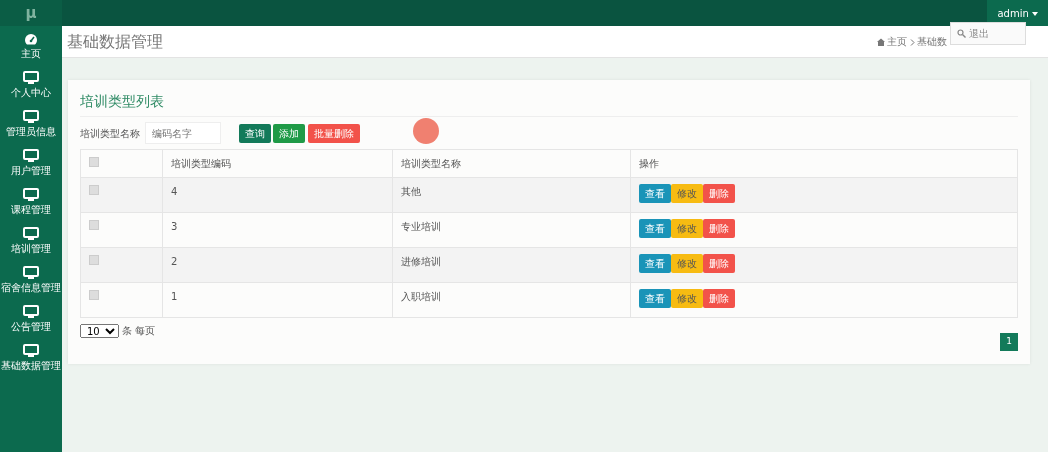  What do you see at coordinates (1017, 13) in the screenshot?
I see `user-menu-button: admin` at bounding box center [1017, 13].